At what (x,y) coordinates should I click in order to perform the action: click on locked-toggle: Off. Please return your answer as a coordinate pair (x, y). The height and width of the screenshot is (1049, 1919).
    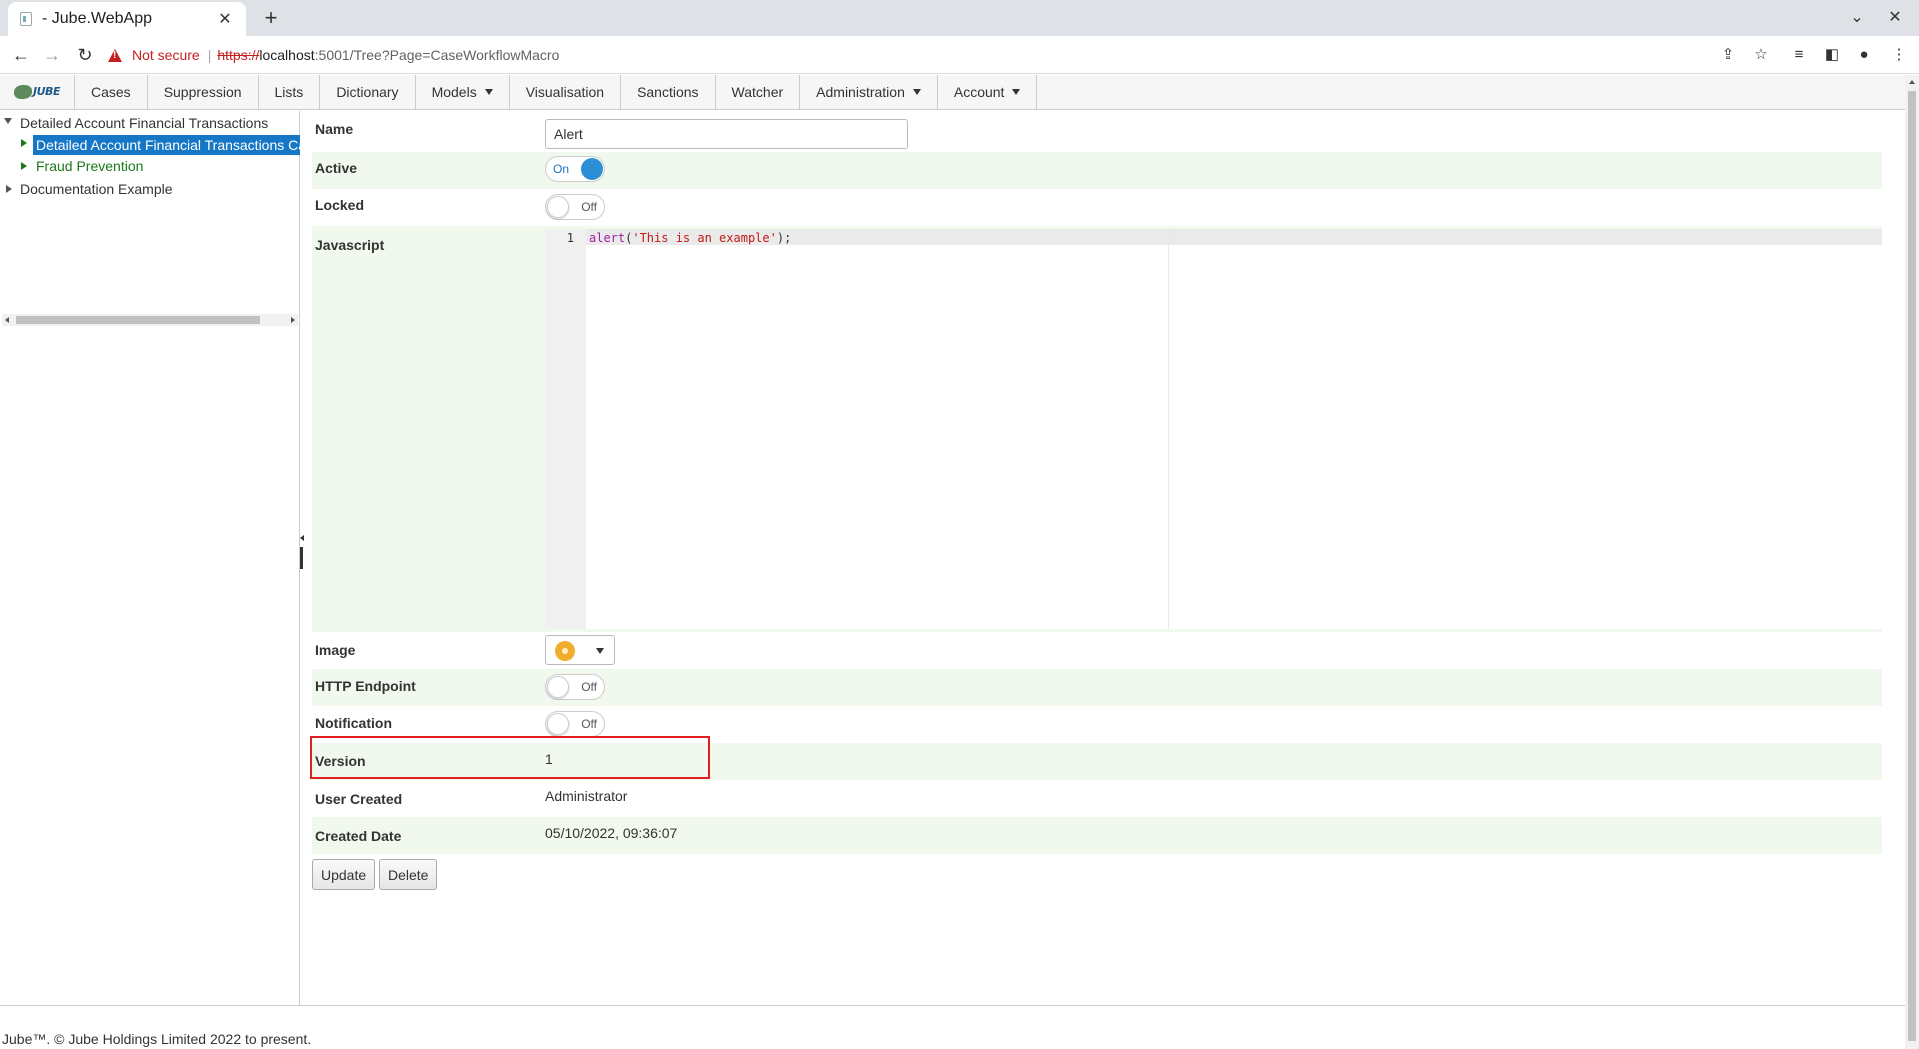
    Looking at the image, I should click on (575, 207).